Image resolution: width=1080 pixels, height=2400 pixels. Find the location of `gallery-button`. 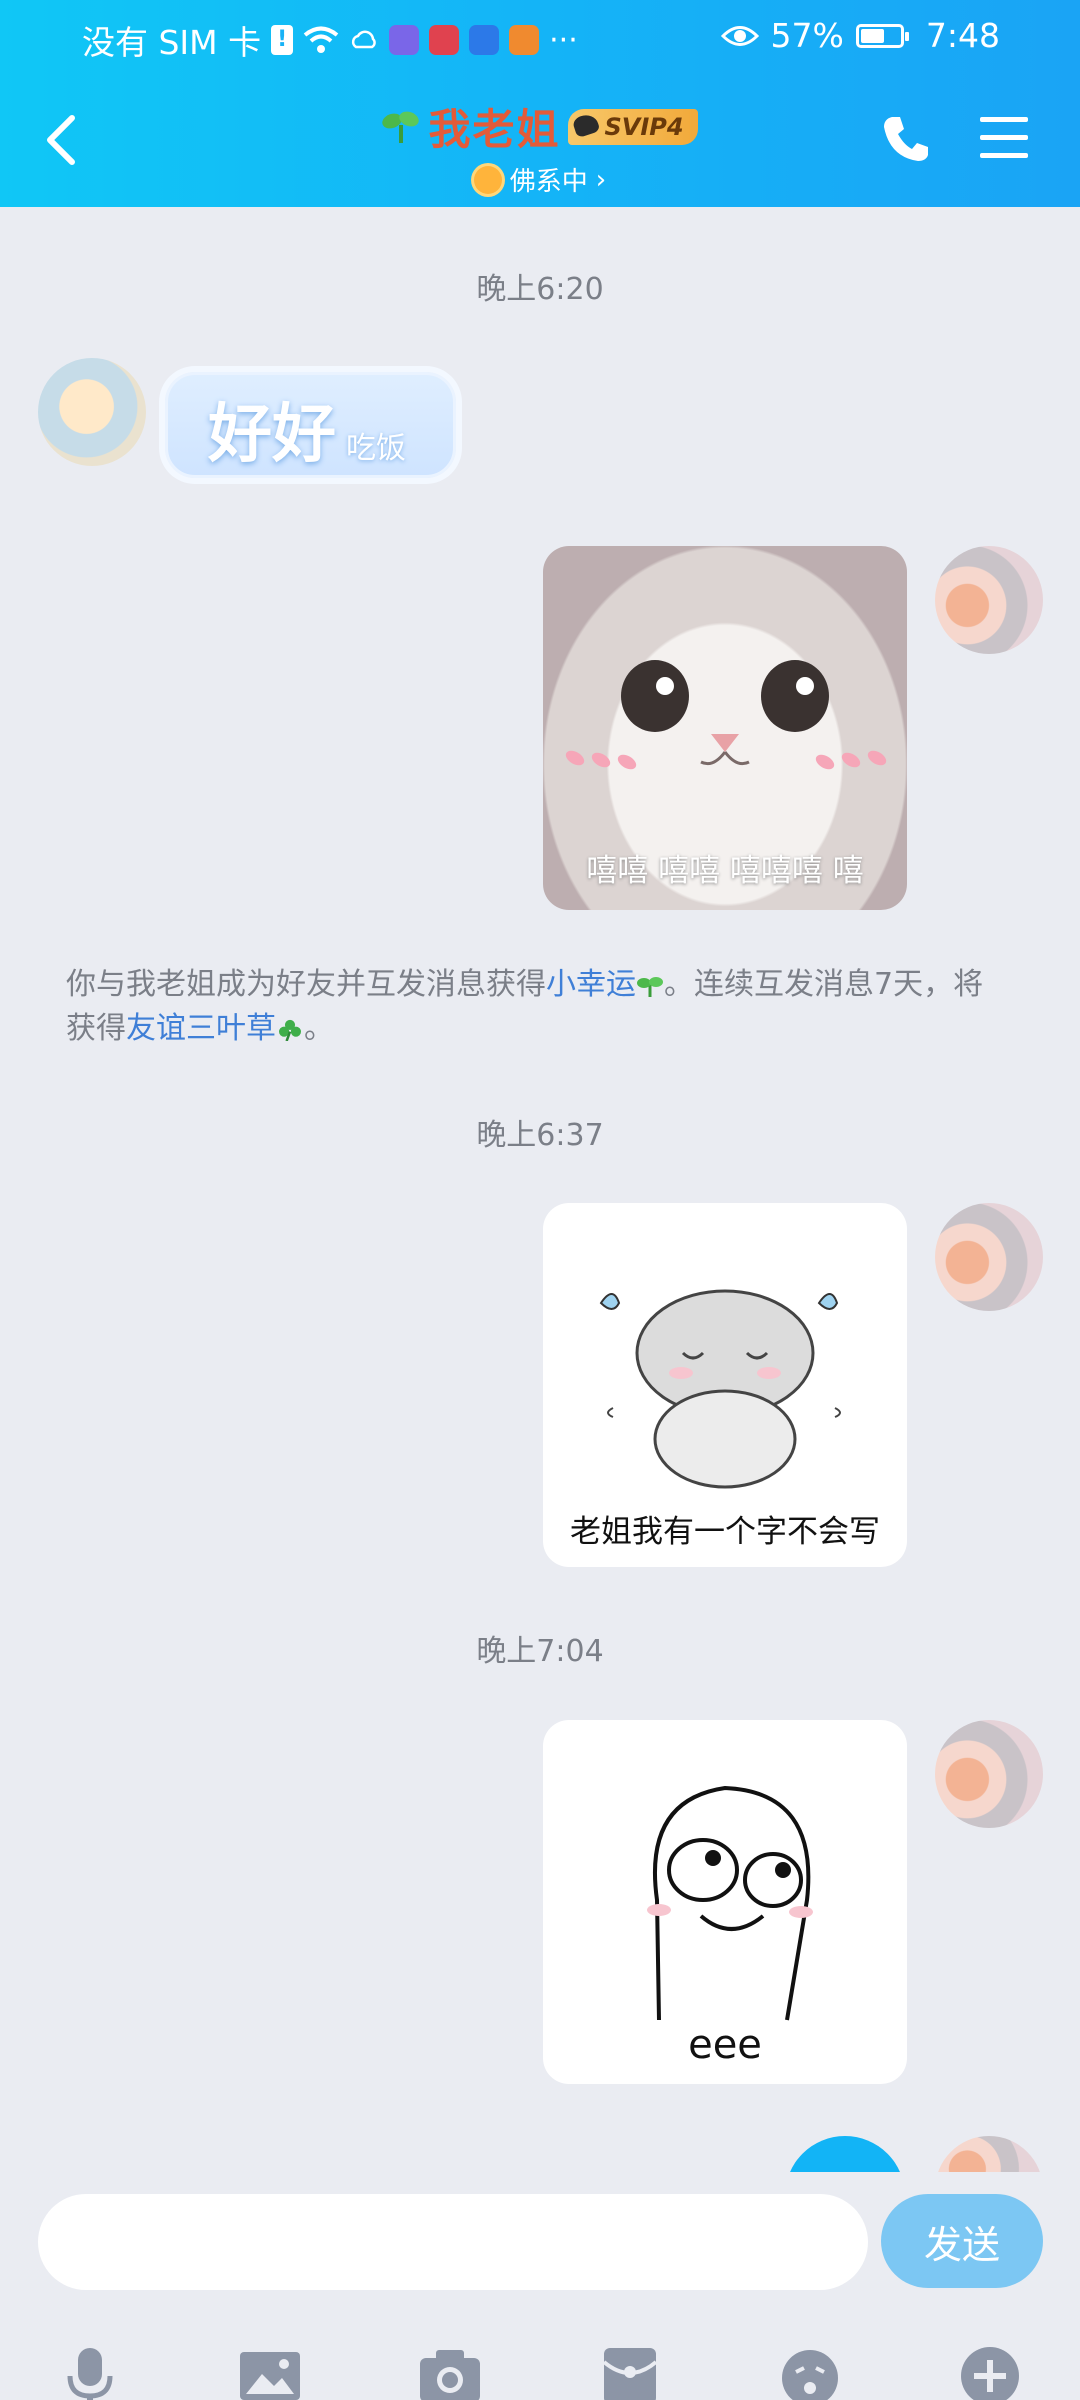

gallery-button is located at coordinates (270, 2372).